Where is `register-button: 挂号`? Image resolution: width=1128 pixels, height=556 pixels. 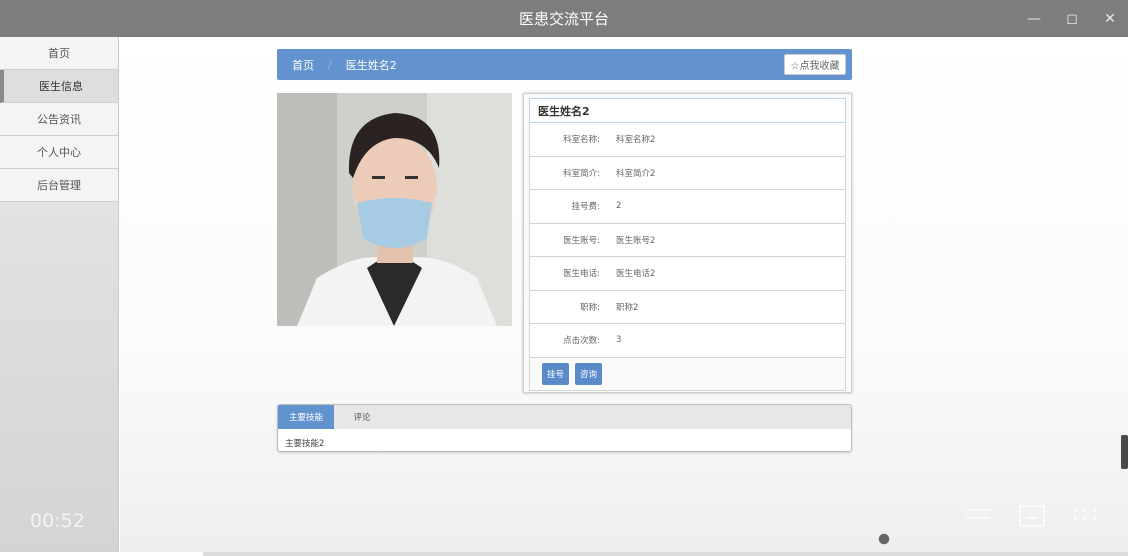
register-button: 挂号 is located at coordinates (555, 373).